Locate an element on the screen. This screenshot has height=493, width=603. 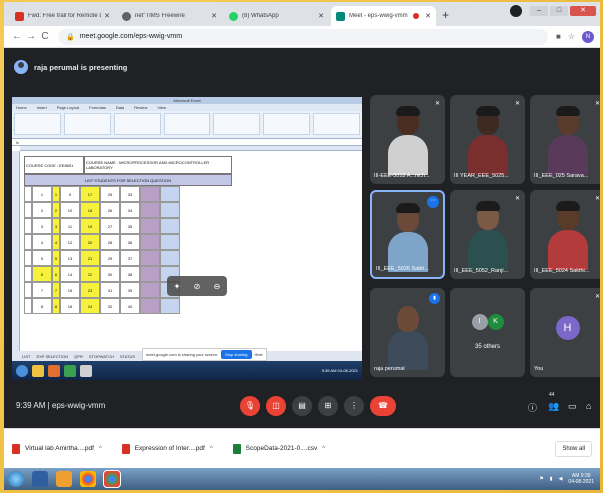
table-cell: 26 is located at coordinates (110, 210).